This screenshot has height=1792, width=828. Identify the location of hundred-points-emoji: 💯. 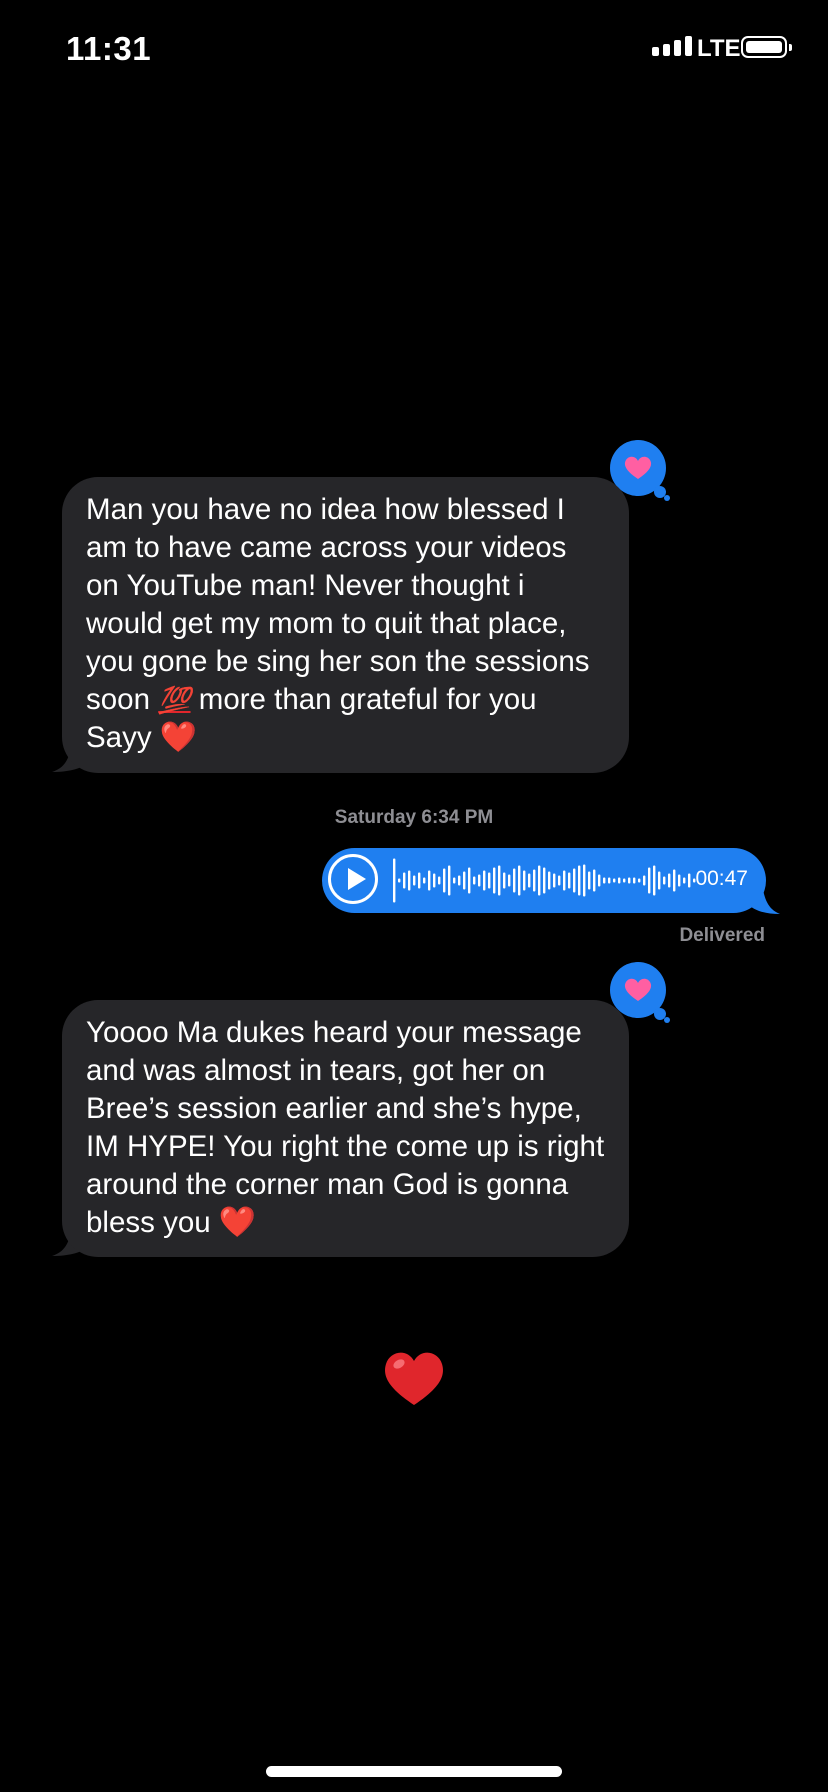
(174, 700).